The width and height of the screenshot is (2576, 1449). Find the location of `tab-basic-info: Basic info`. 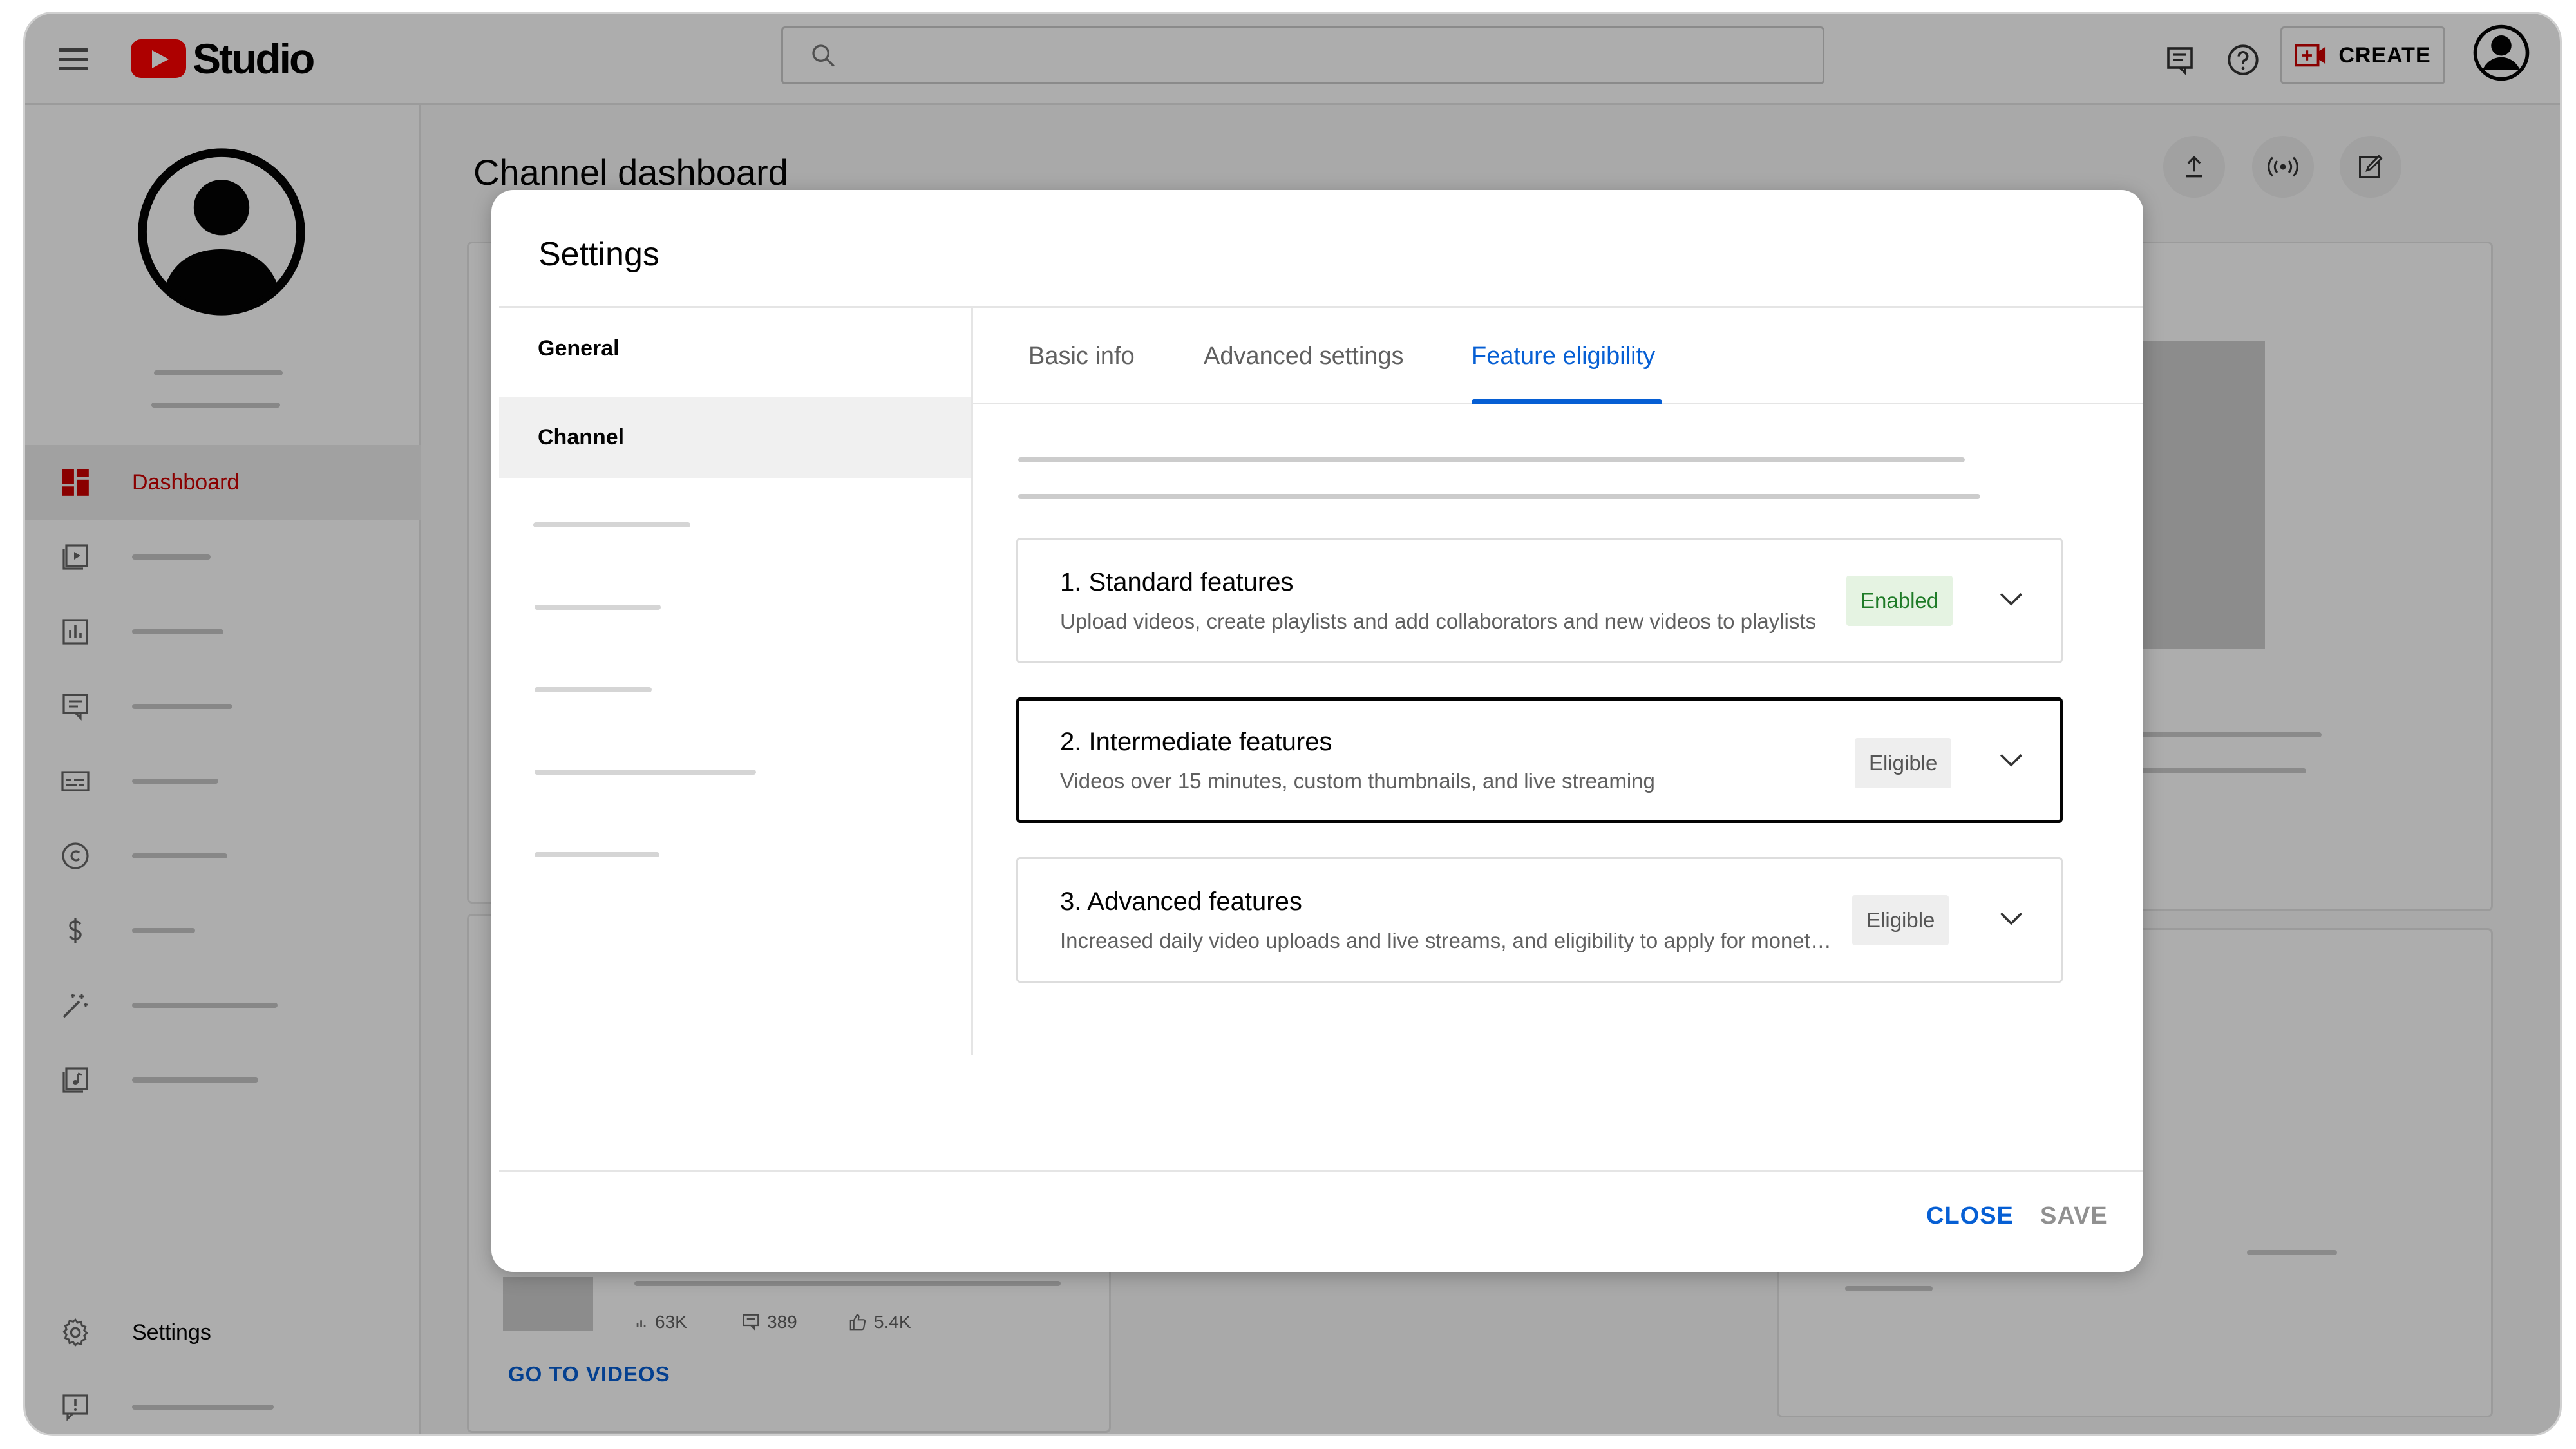

tab-basic-info: Basic info is located at coordinates (1081, 356).